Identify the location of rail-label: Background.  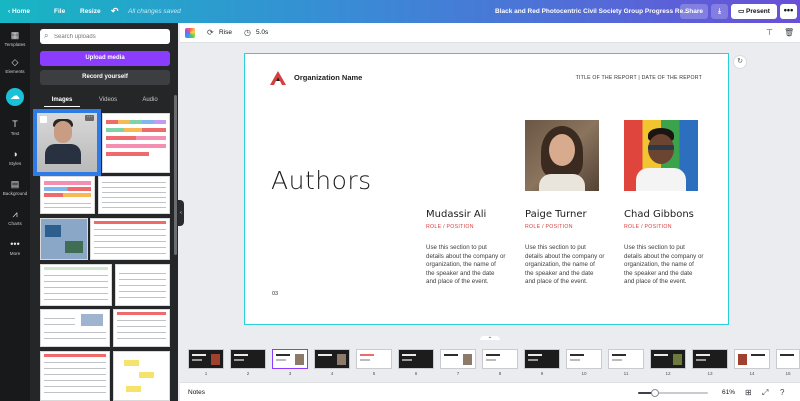
(15, 193).